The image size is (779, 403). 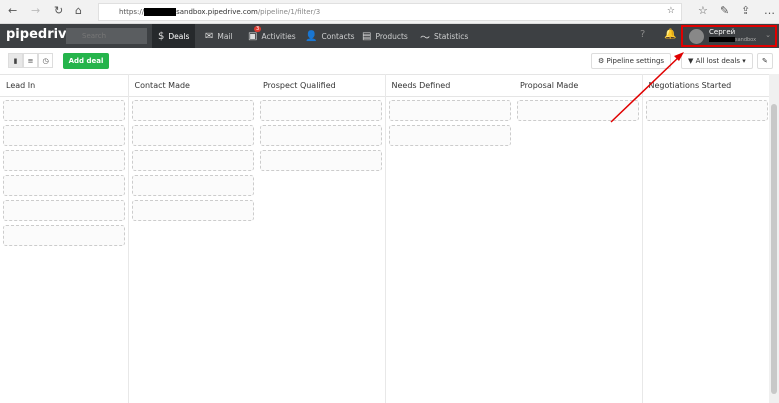 What do you see at coordinates (635, 61) in the screenshot?
I see `pipeline-settings-label: Pipeline settings` at bounding box center [635, 61].